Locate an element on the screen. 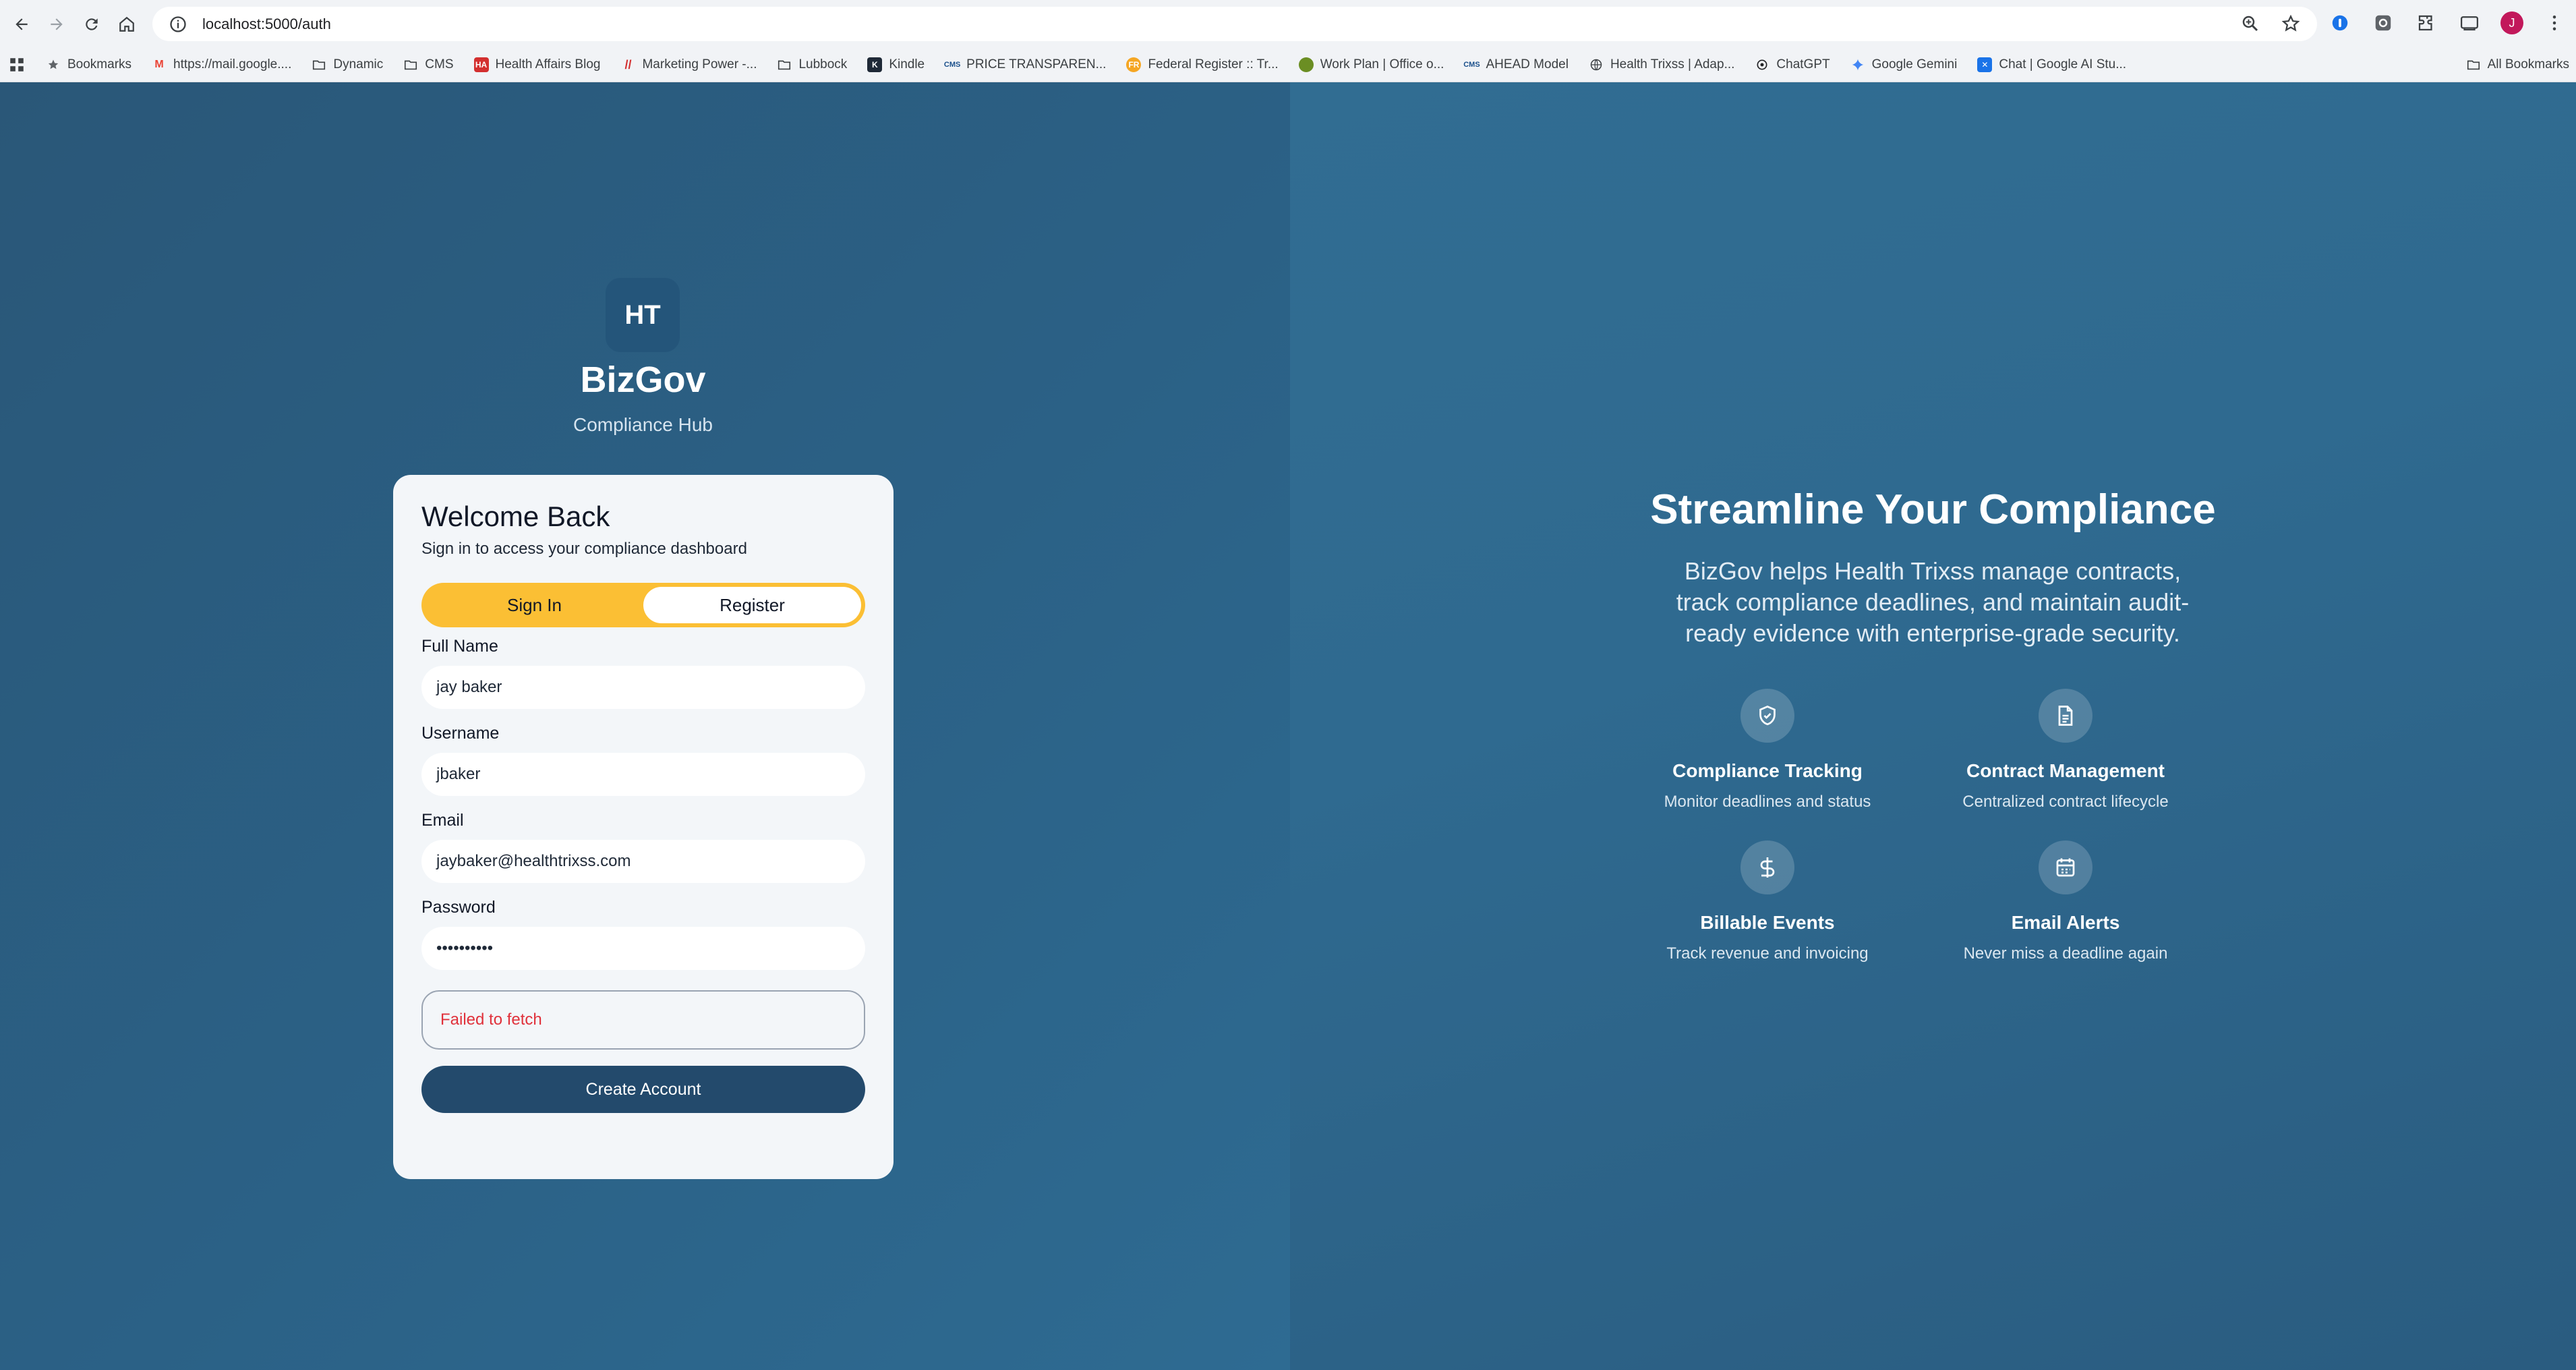 This screenshot has height=1370, width=2576. extensions-button is located at coordinates (2426, 23).